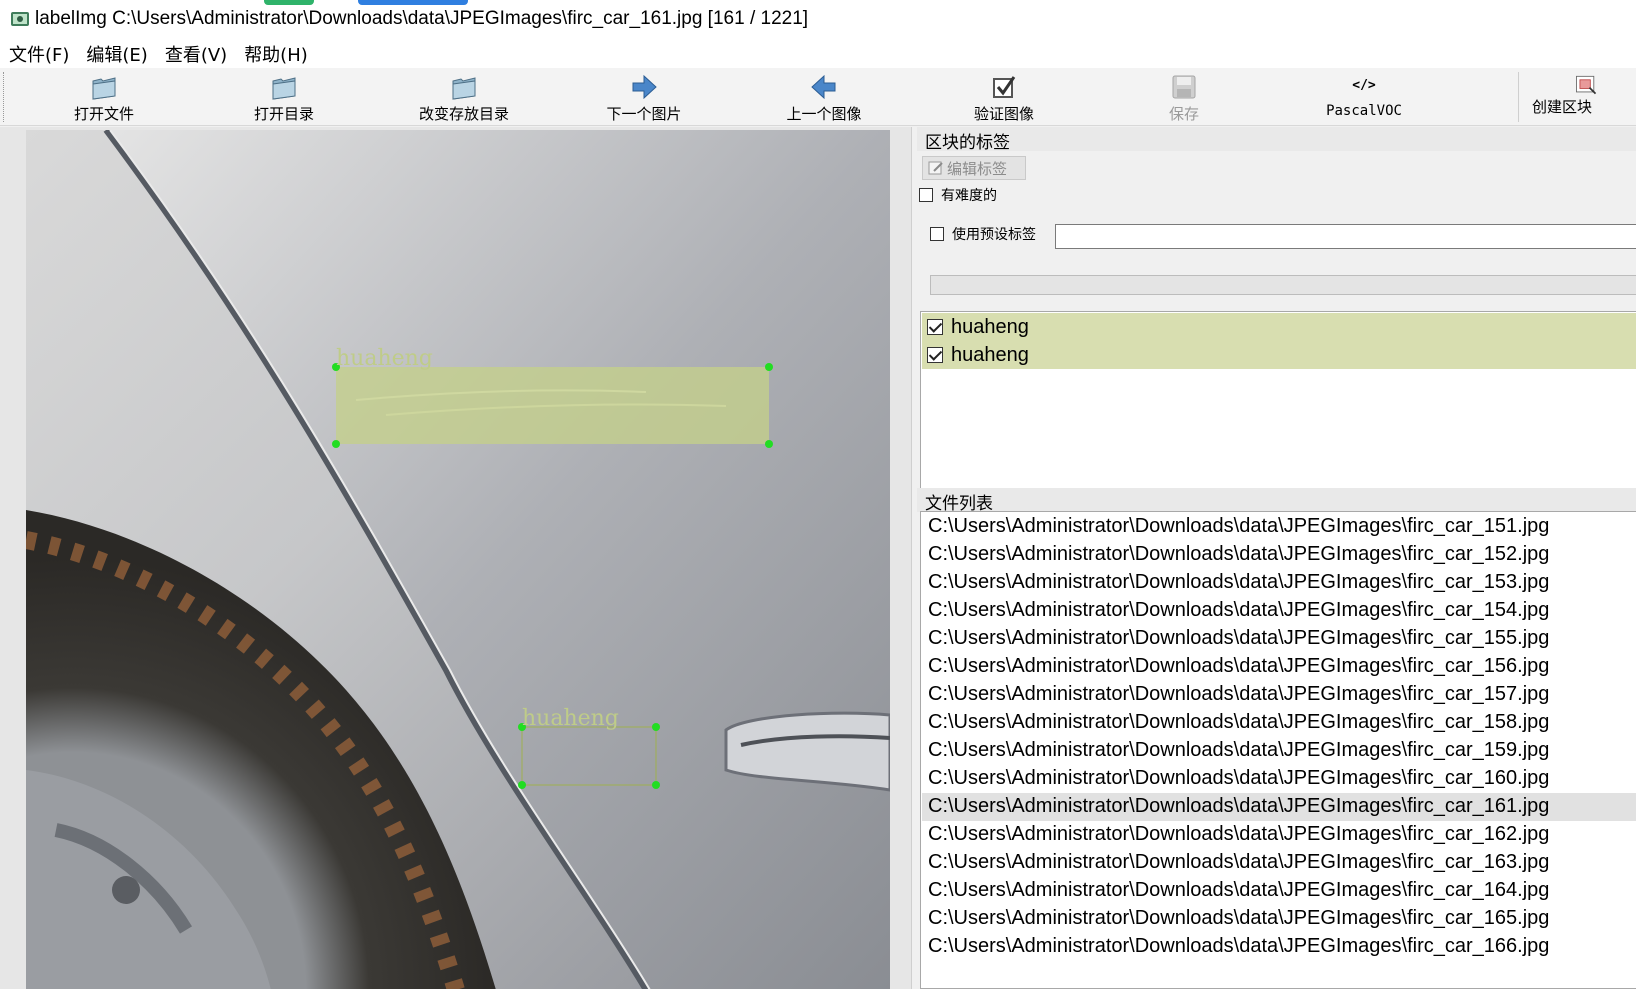  What do you see at coordinates (1003, 114) in the screenshot?
I see `verify-image-label: 验证图像` at bounding box center [1003, 114].